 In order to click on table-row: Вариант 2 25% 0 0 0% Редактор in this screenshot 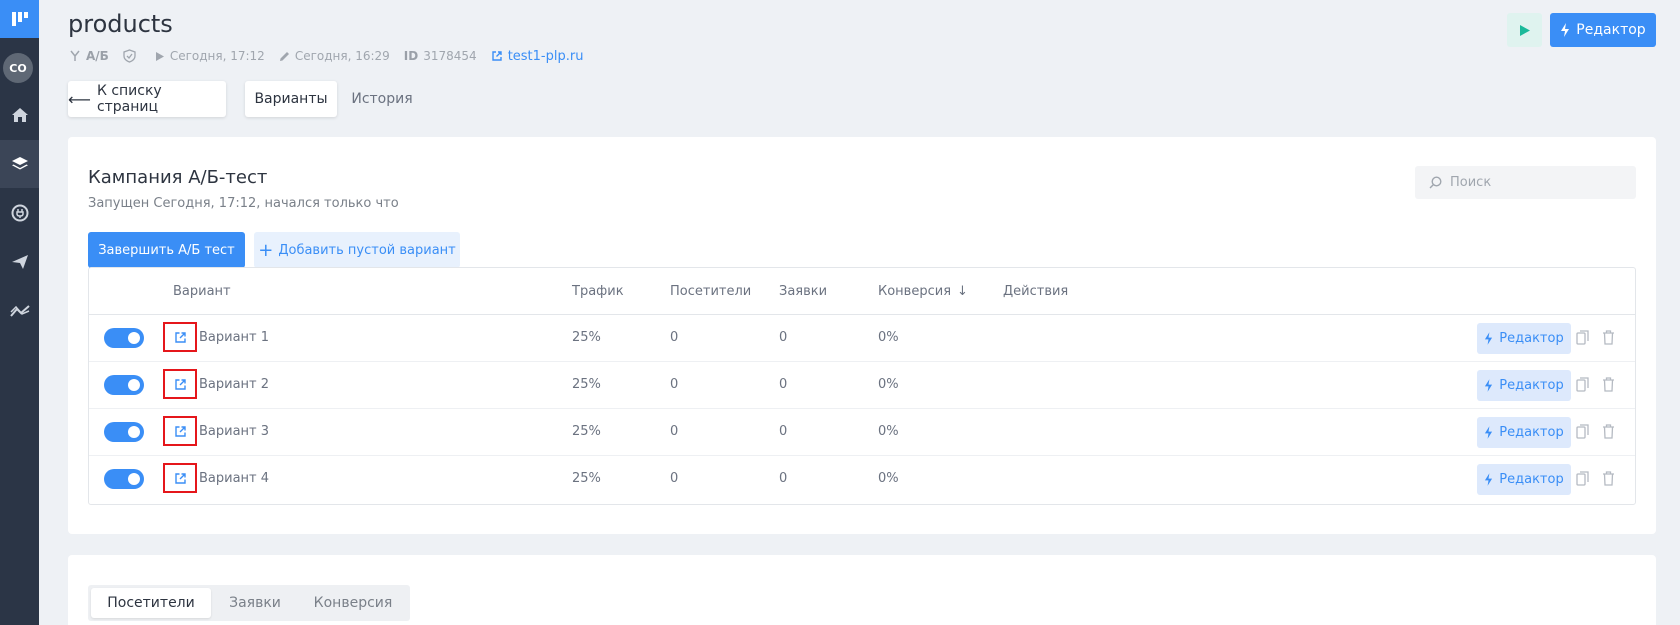, I will do `click(862, 385)`.